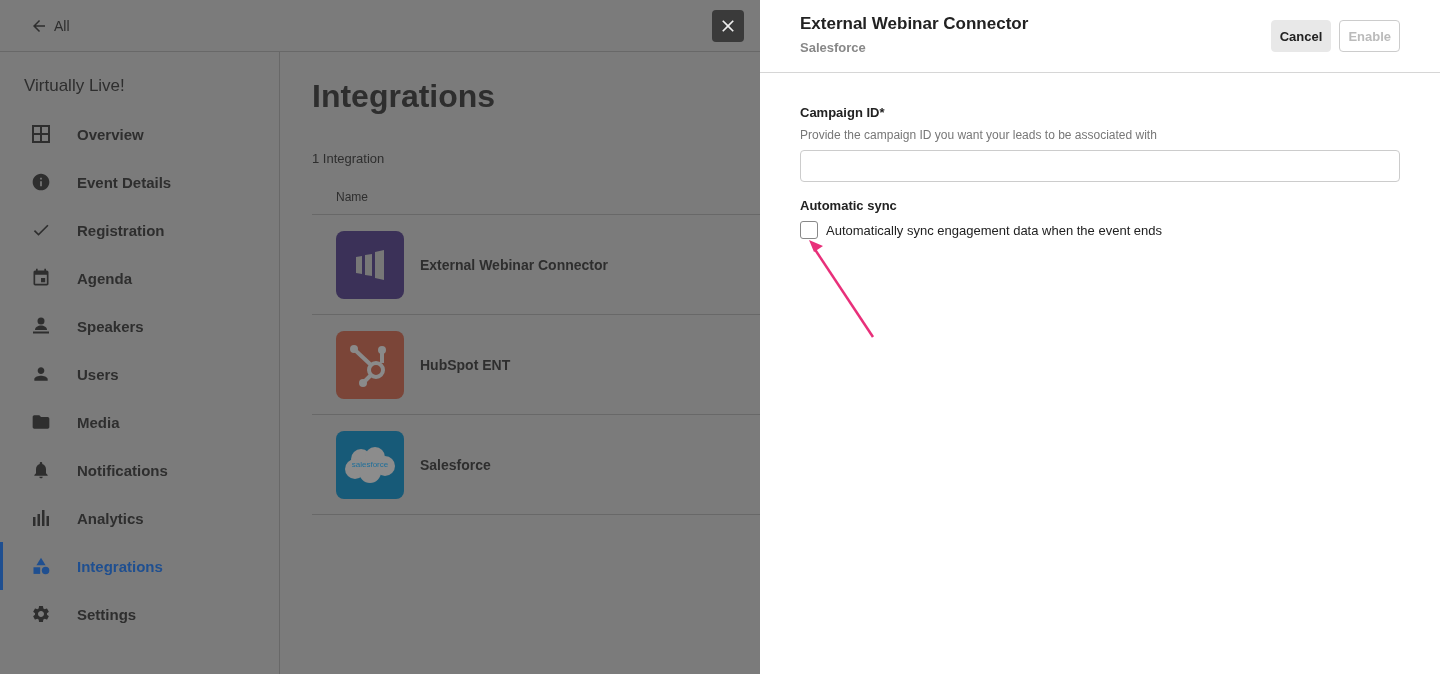  I want to click on settings-icon, so click(41, 614).